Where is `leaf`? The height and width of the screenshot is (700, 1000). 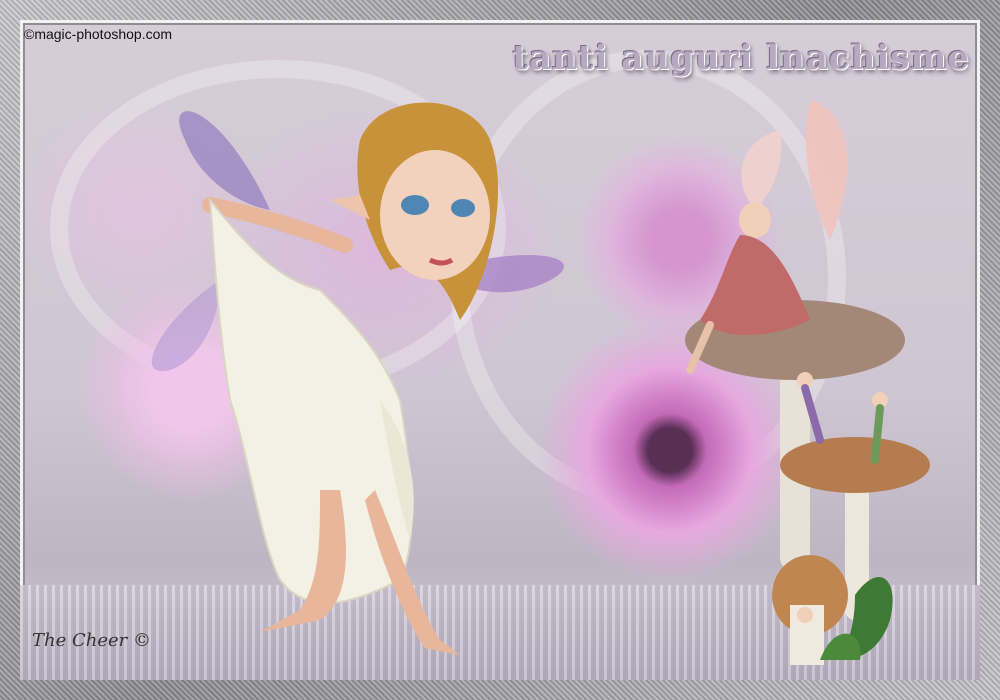 leaf is located at coordinates (840, 646).